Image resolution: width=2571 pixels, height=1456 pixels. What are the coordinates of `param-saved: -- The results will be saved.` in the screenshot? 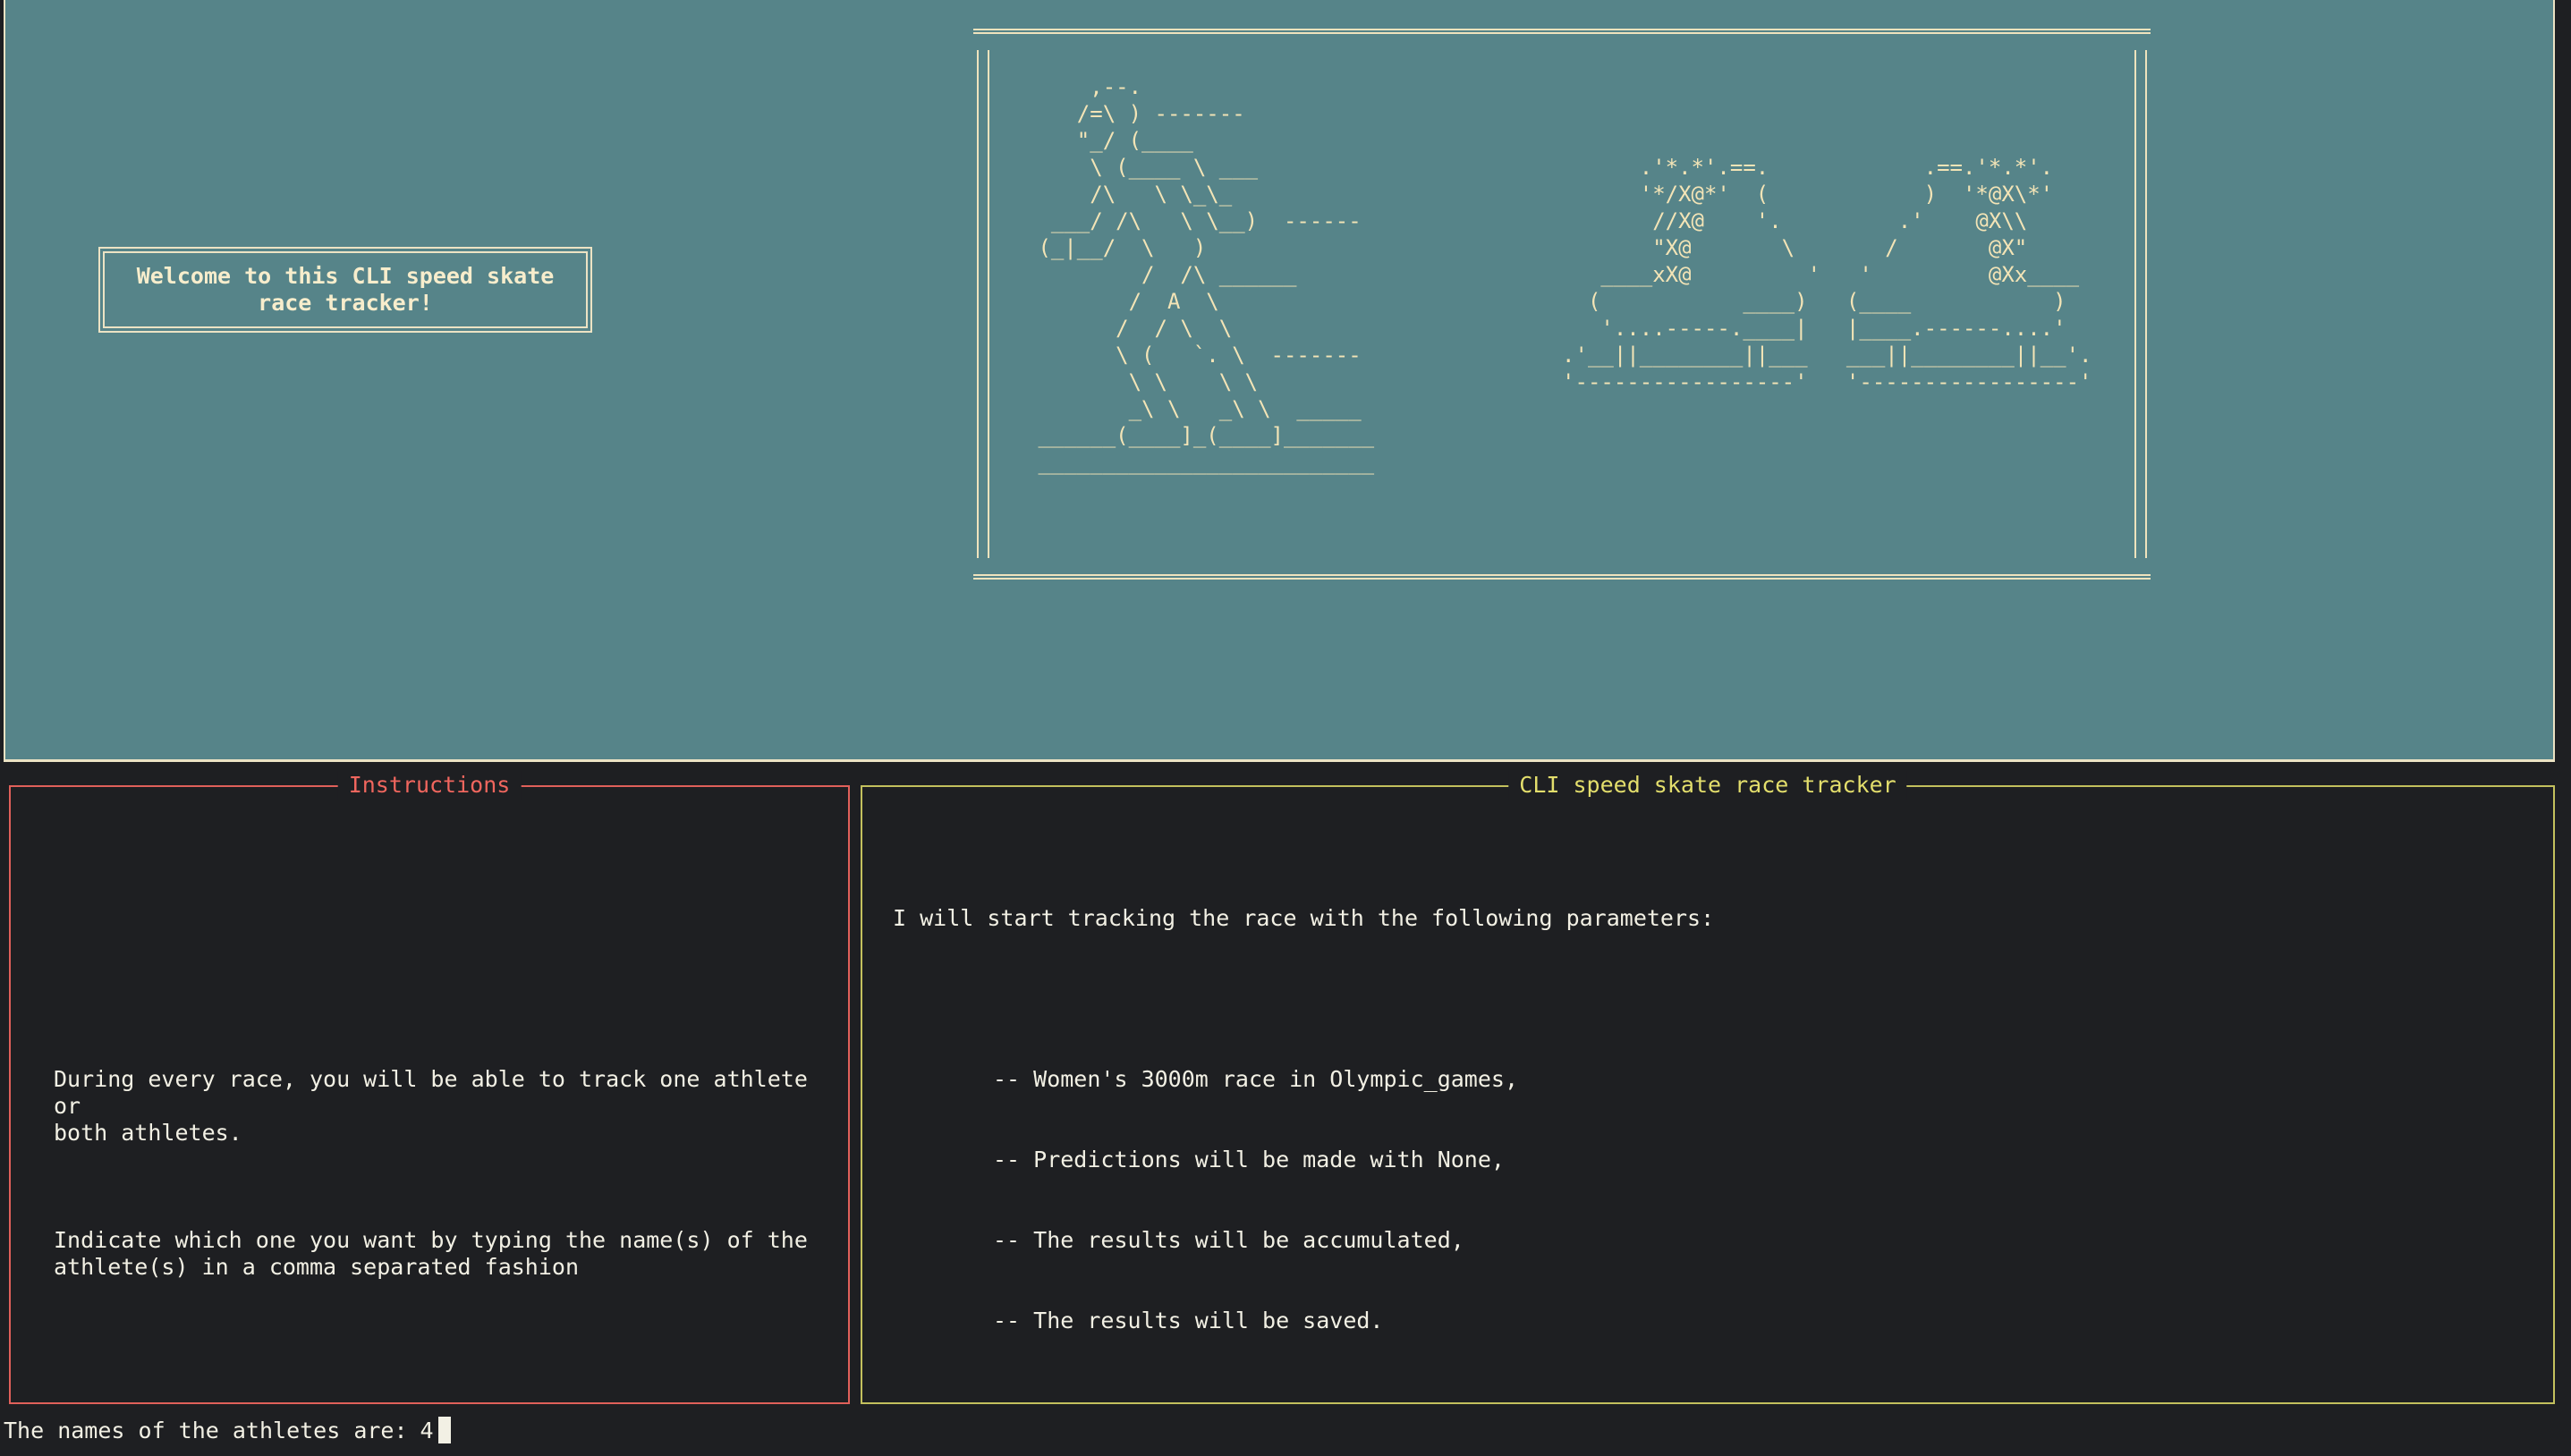 It's located at (1188, 1320).